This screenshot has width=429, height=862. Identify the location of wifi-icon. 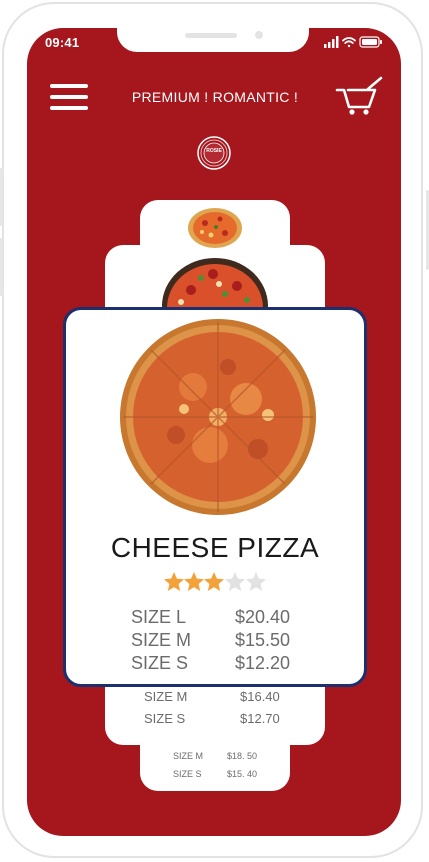
(349, 42).